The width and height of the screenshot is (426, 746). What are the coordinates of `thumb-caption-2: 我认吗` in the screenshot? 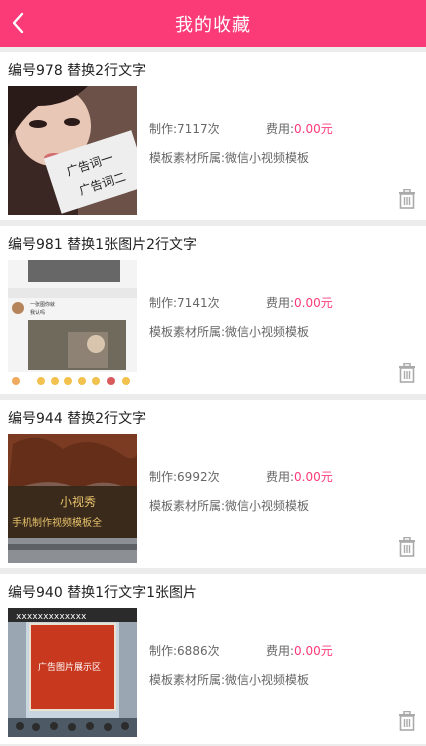 It's located at (37, 312).